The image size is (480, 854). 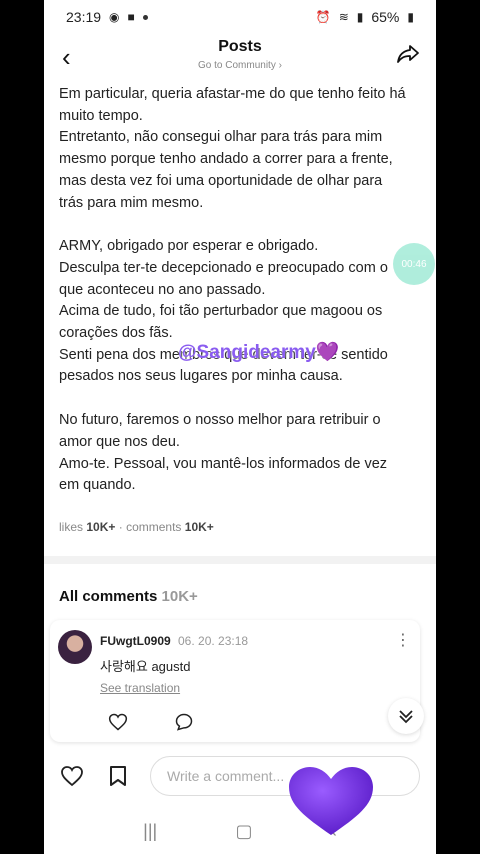 What do you see at coordinates (360, 17) in the screenshot?
I see `signal-icon: ▮` at bounding box center [360, 17].